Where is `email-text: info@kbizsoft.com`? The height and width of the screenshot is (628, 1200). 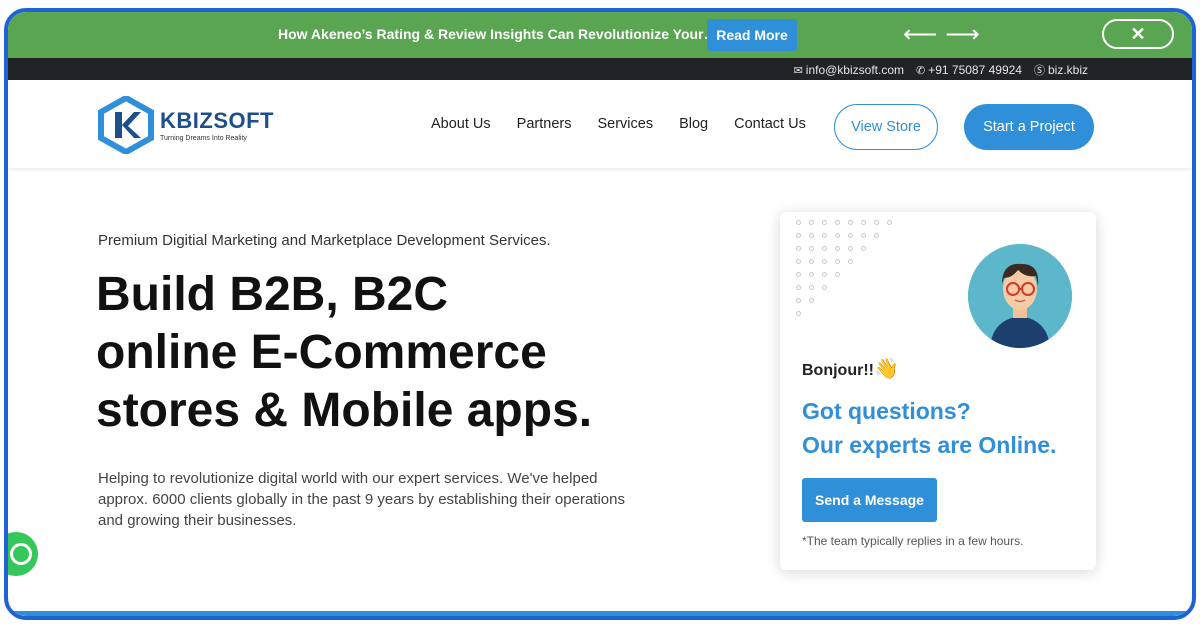 email-text: info@kbizsoft.com is located at coordinates (854, 70).